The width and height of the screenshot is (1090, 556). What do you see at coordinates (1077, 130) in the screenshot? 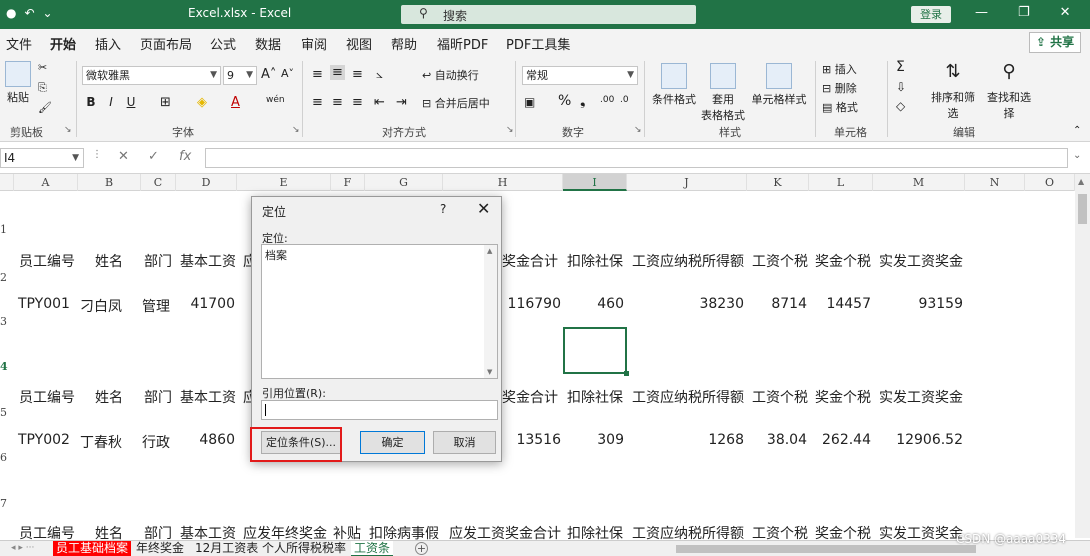
I see `collapse-ribbon-icon: ⌃` at bounding box center [1077, 130].